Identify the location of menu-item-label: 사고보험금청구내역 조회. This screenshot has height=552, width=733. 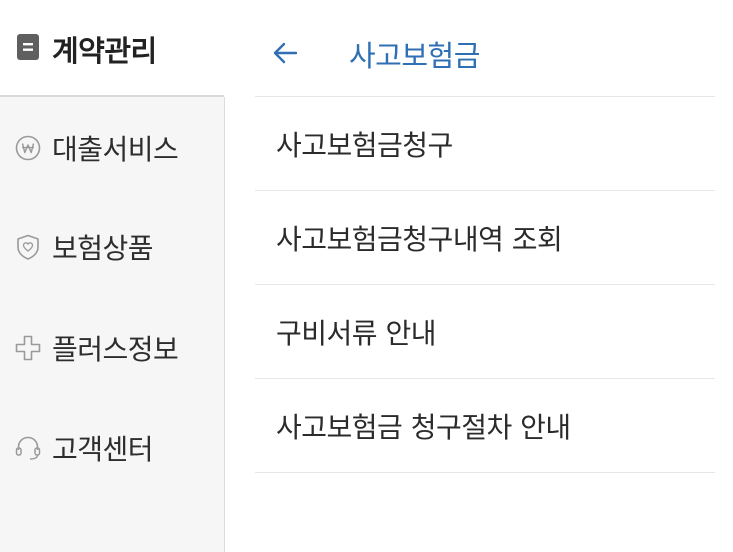
(419, 239).